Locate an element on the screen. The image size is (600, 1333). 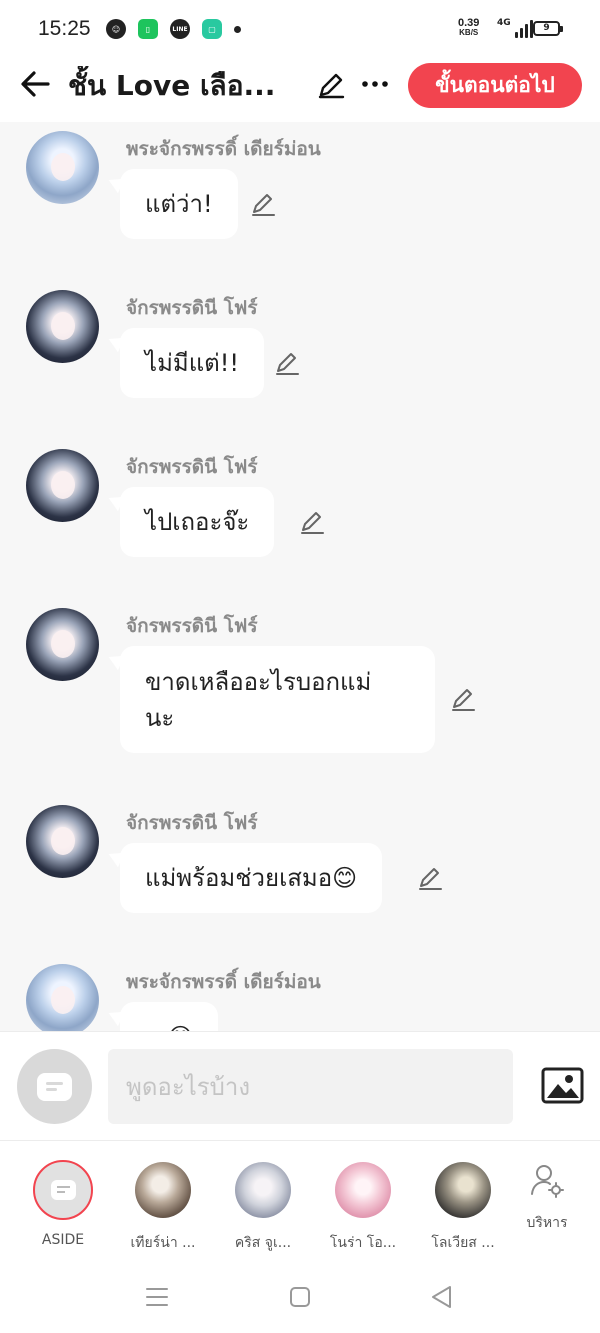
net-speed-unit: KB/S is located at coordinates (469, 32).